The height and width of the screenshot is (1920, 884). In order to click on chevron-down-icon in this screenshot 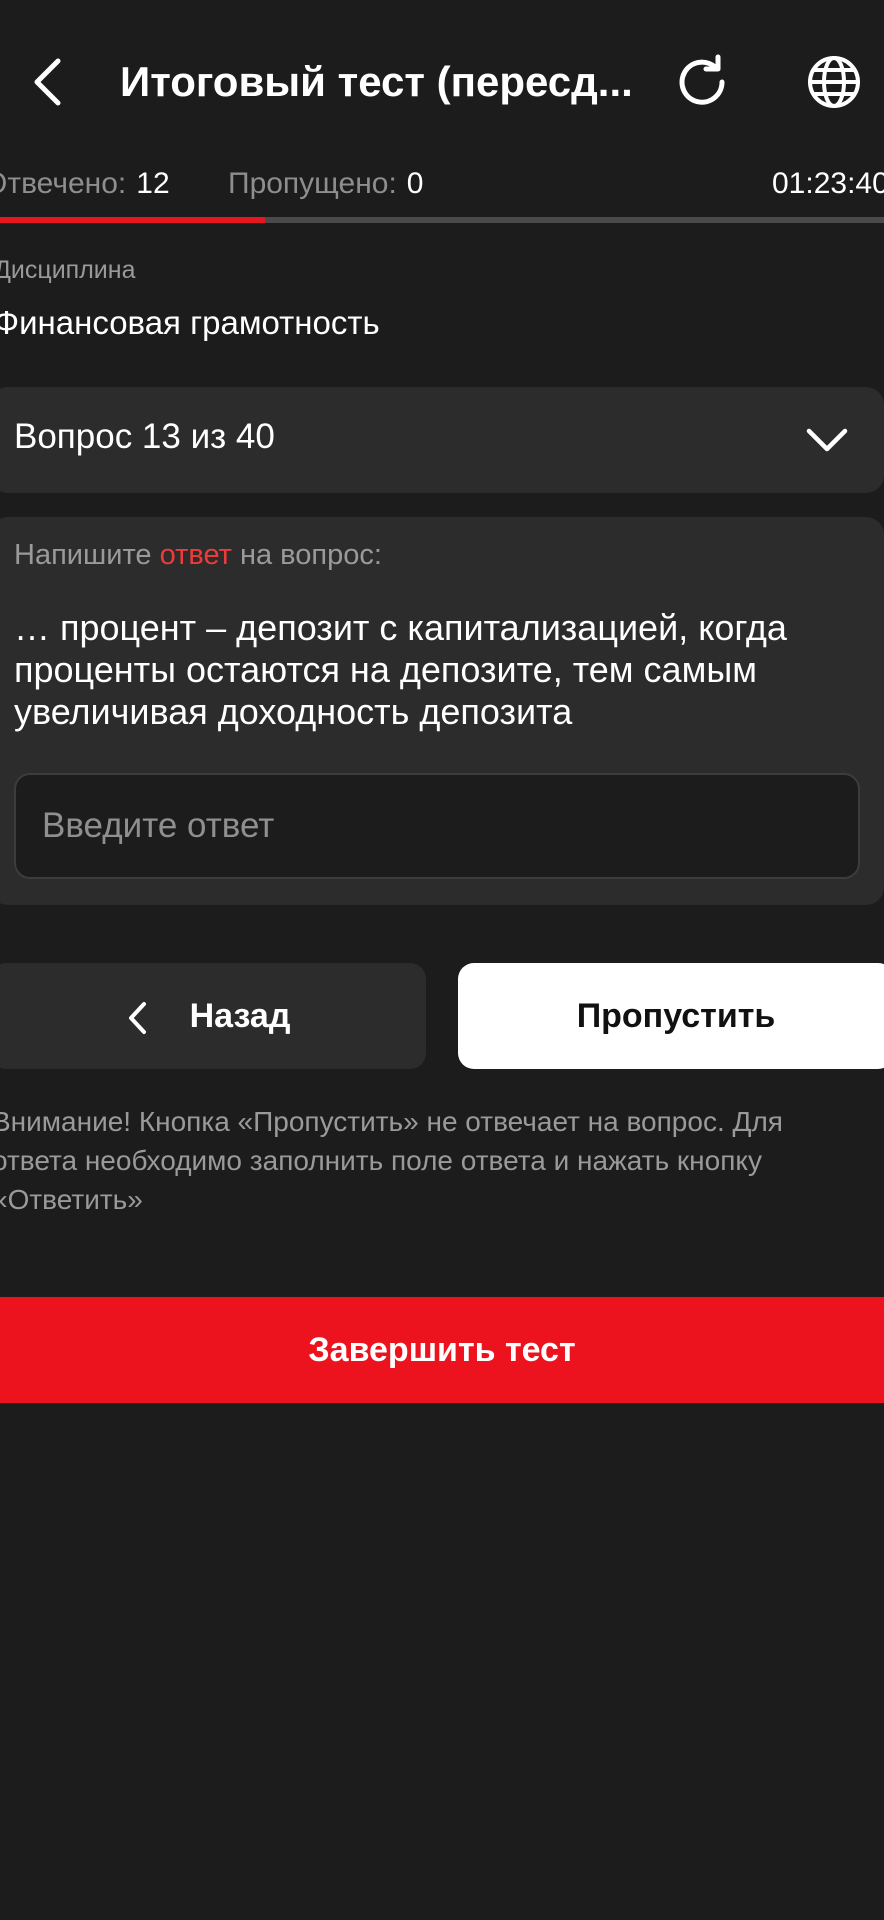, I will do `click(827, 440)`.